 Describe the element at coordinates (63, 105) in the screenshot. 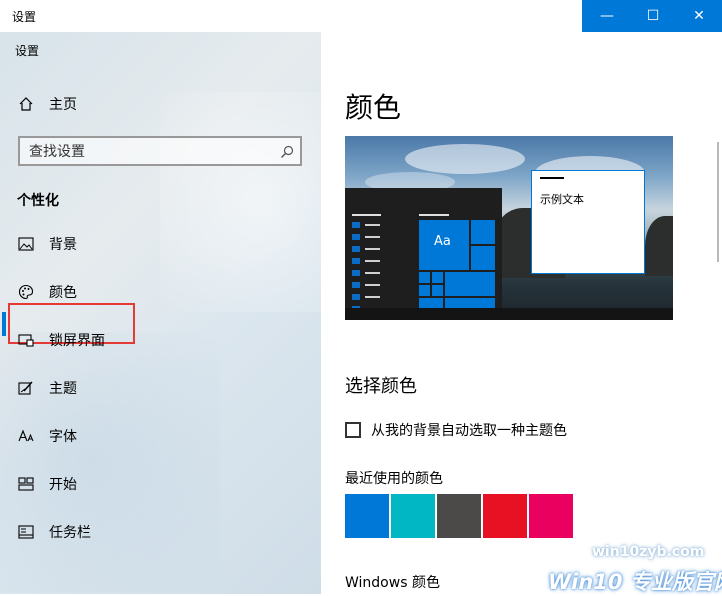

I see `sidebar-item-label: 主页` at that location.